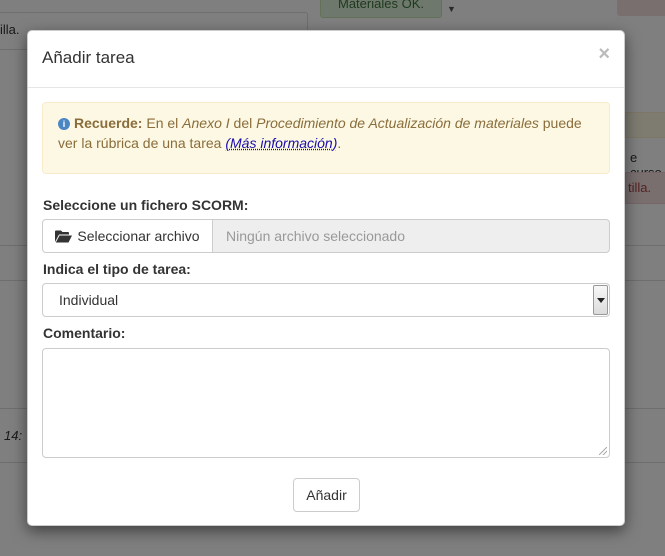  Describe the element at coordinates (603, 451) in the screenshot. I see `resize-grip-icon` at that location.